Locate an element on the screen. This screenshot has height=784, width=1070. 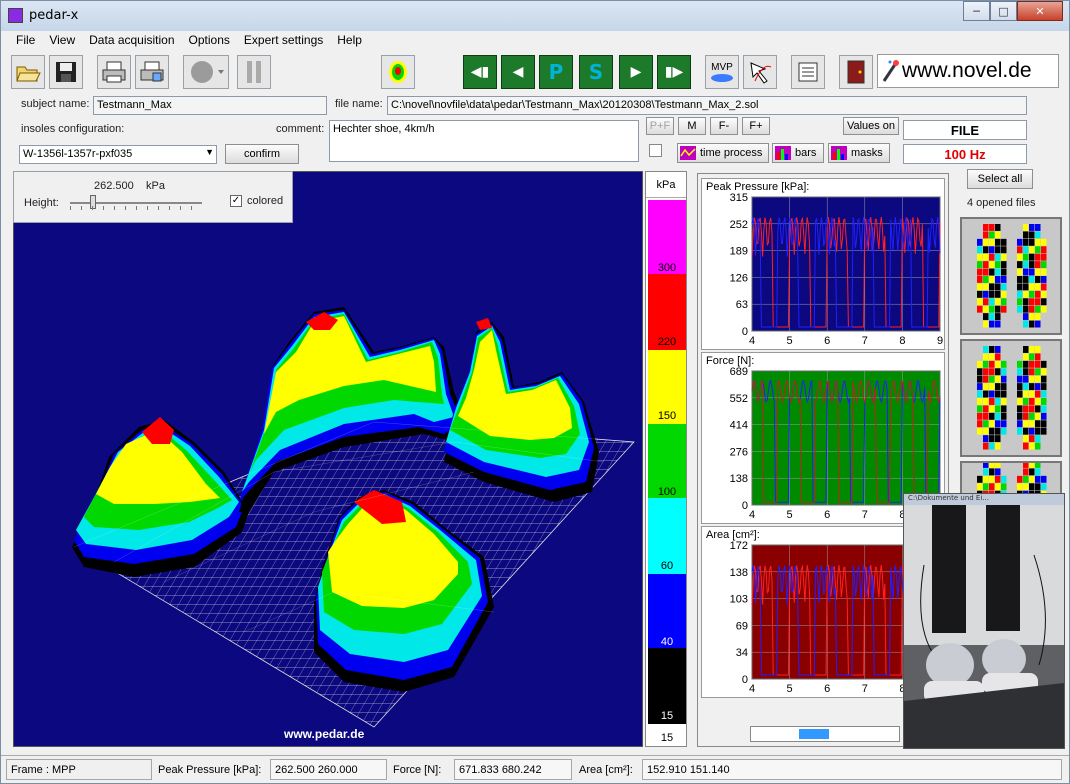
f-minus-button: F- is located at coordinates (724, 126).